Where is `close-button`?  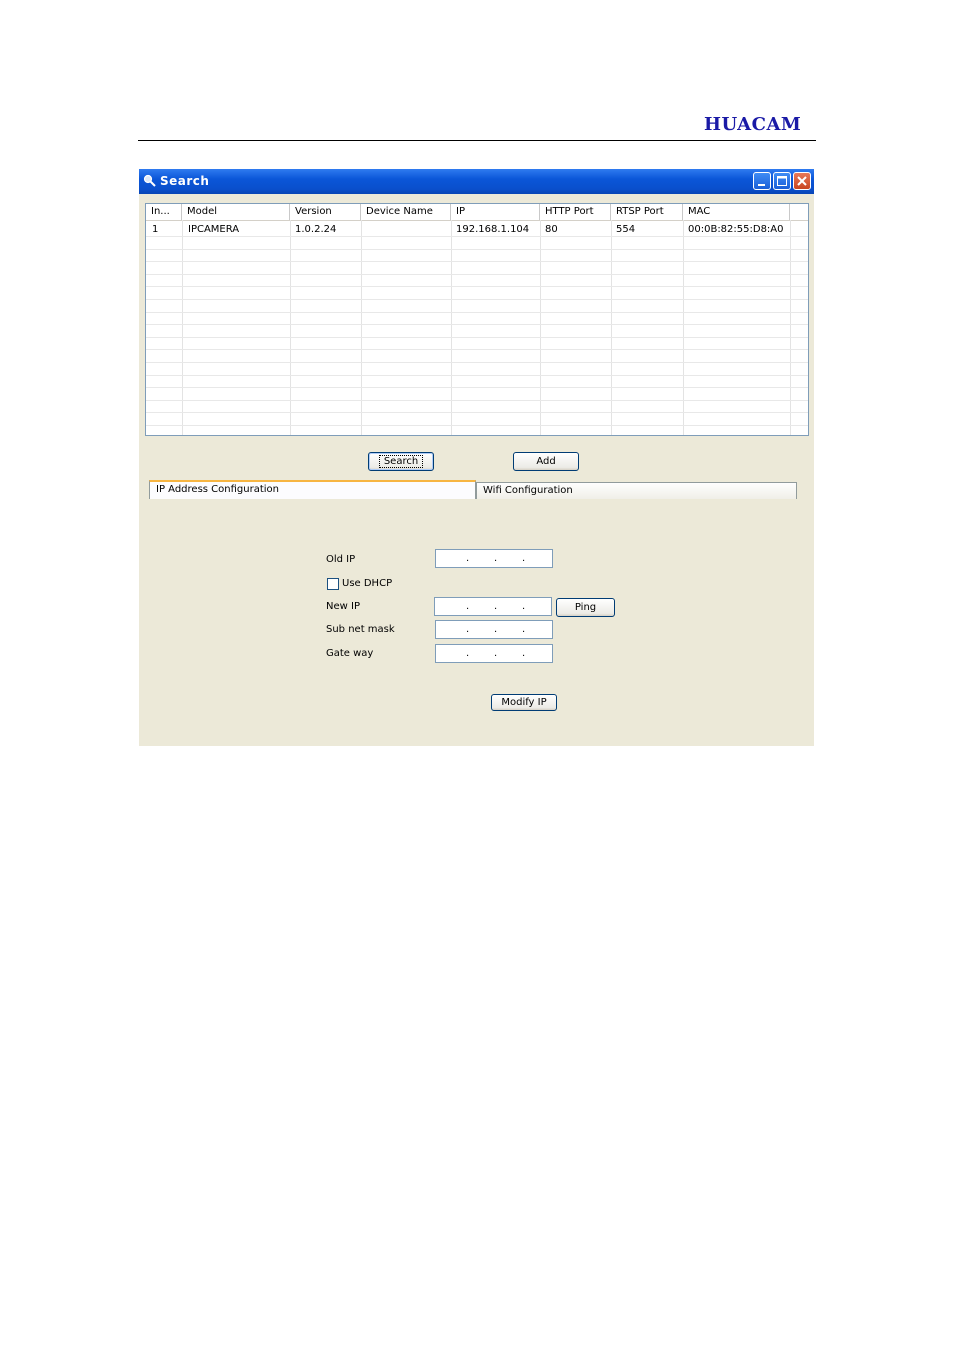 close-button is located at coordinates (802, 181).